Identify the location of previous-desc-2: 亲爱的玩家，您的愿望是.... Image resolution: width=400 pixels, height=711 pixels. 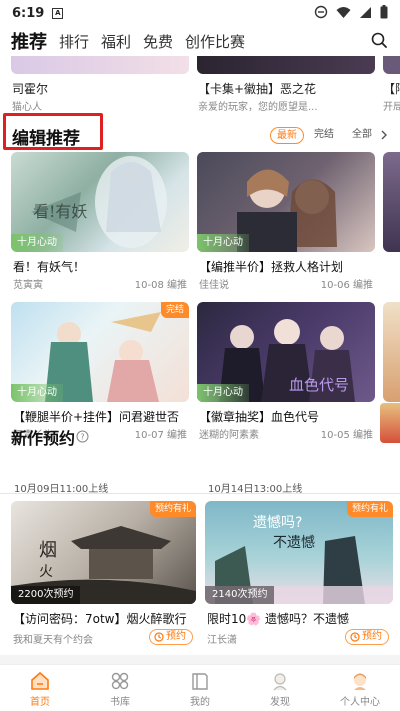
(258, 107).